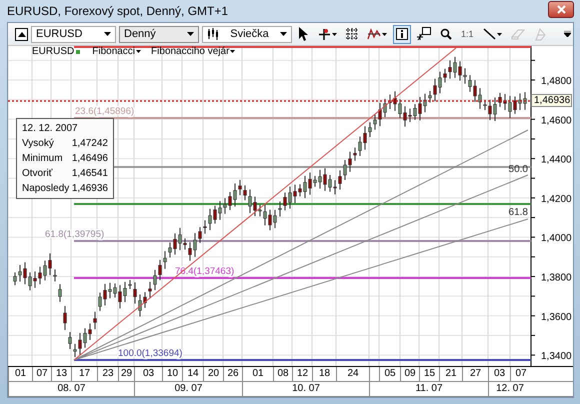 This screenshot has width=580, height=404. Describe the element at coordinates (518, 169) in the screenshot. I see `fan-level-label: 50.0` at that location.